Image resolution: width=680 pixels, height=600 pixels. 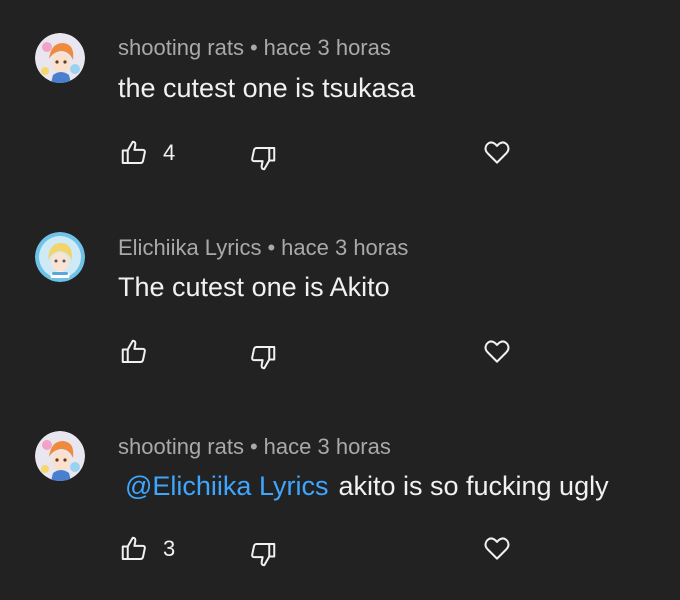 What do you see at coordinates (169, 152) in the screenshot?
I see `like-count: 4` at bounding box center [169, 152].